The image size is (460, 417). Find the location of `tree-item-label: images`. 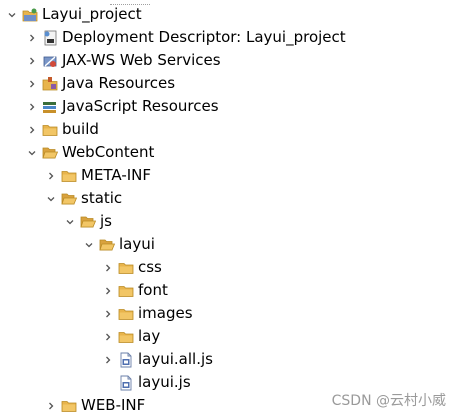

tree-item-label: images is located at coordinates (165, 313).